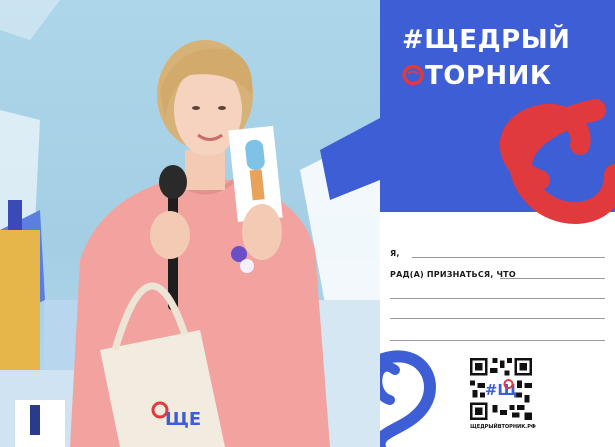 Image resolution: width=615 pixels, height=447 pixels. What do you see at coordinates (183, 419) in the screenshot?
I see `svg-text: ЩЕ` at bounding box center [183, 419].